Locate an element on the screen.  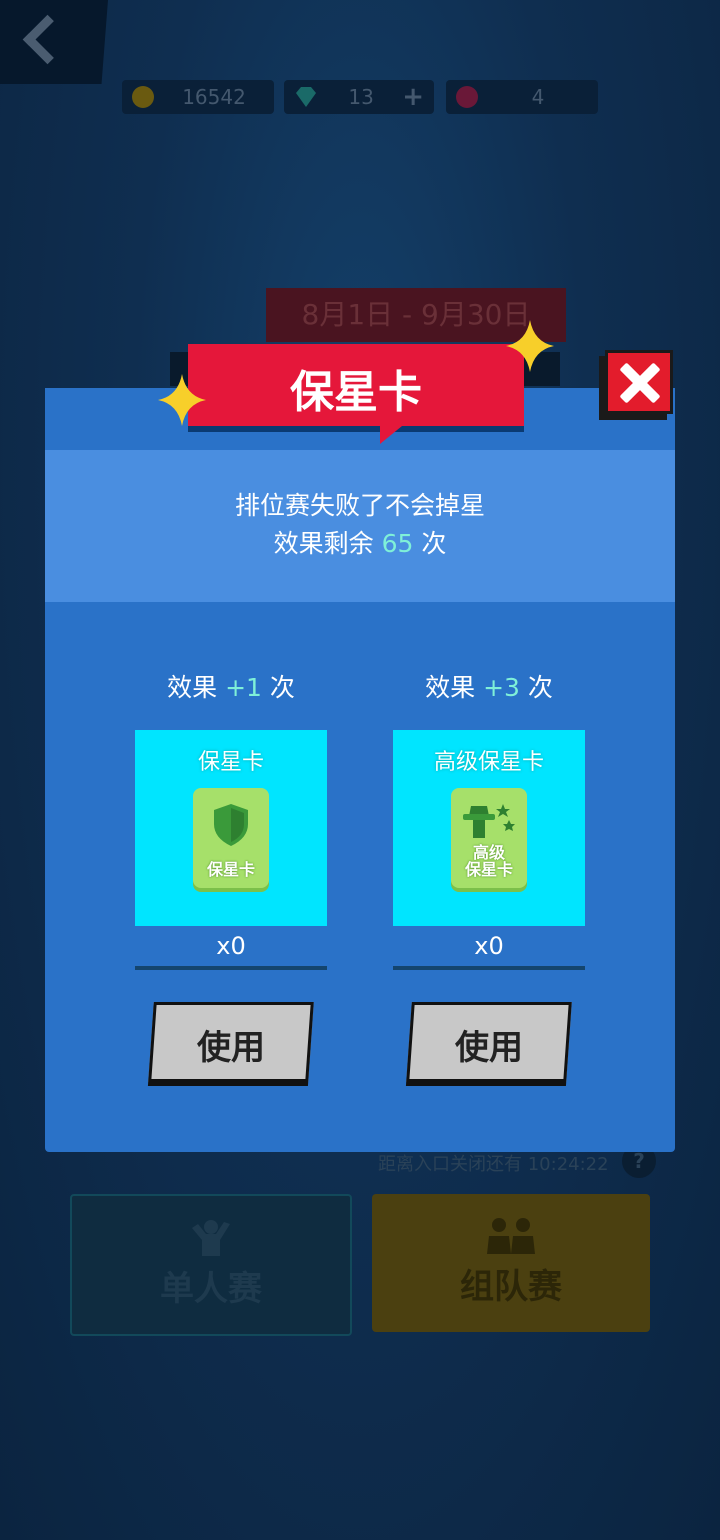
diamond-value: 13 is located at coordinates (361, 97).